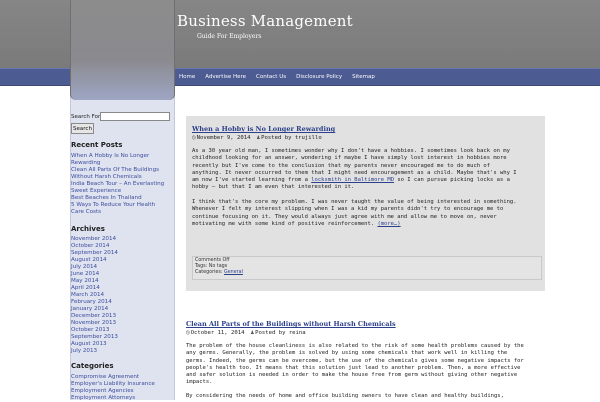  Describe the element at coordinates (352, 180) in the screenshot. I see `locksmith-link: locksmith in Baltimore MD` at that location.